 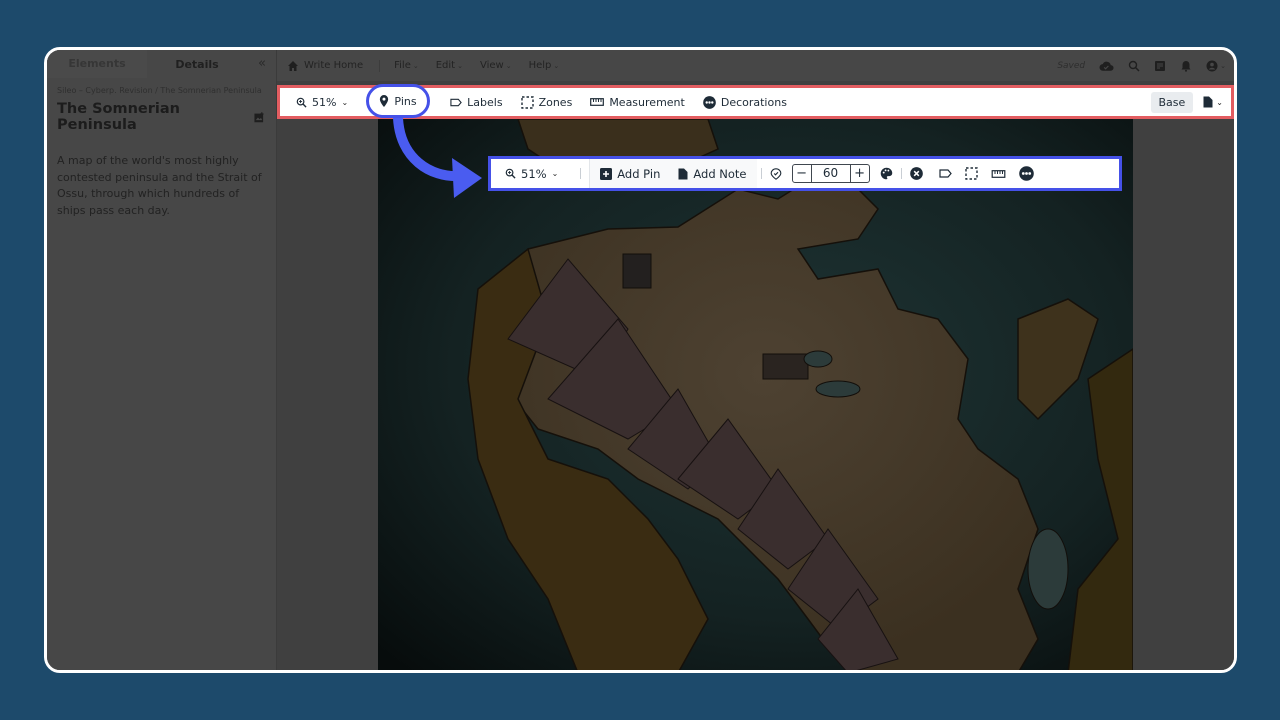 I want to click on close-circle-icon, so click(x=916, y=173).